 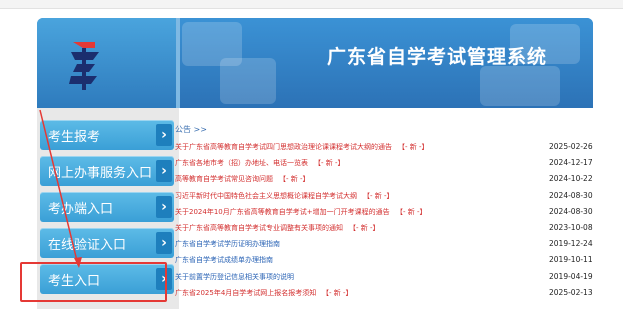 What do you see at coordinates (395, 246) in the screenshot?
I see `notice-row: 广东省自学考试学历证明办理指南 2019-12-24` at bounding box center [395, 246].